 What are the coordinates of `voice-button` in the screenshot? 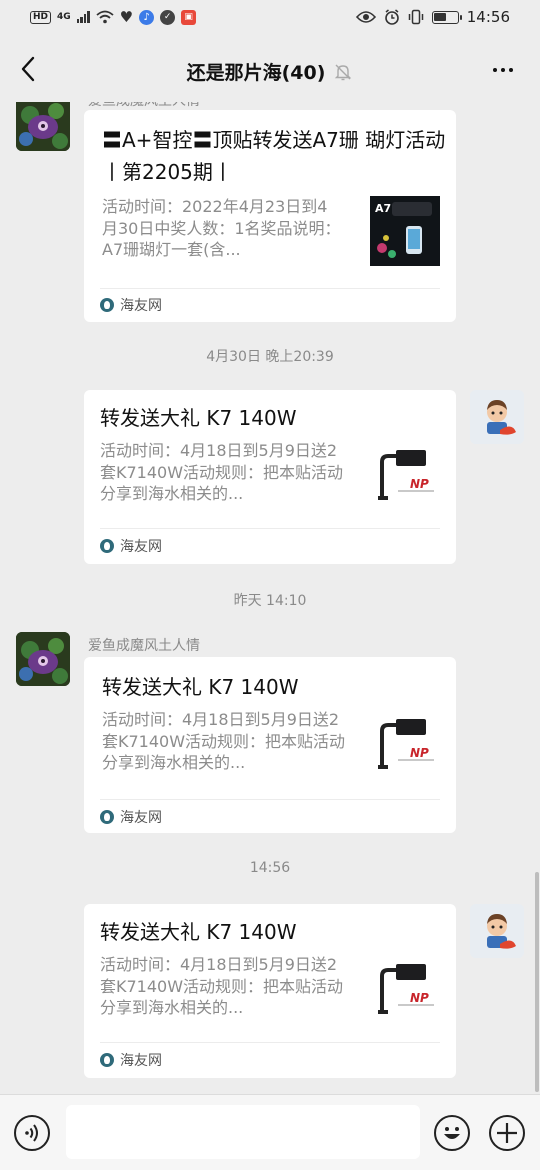 It's located at (32, 1133).